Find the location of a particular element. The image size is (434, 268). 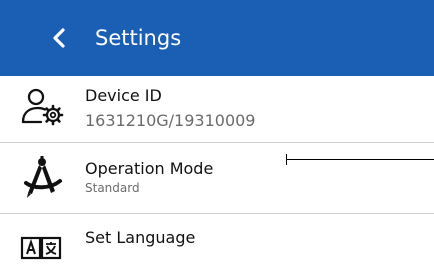

user-gear-icon is located at coordinates (42, 107).